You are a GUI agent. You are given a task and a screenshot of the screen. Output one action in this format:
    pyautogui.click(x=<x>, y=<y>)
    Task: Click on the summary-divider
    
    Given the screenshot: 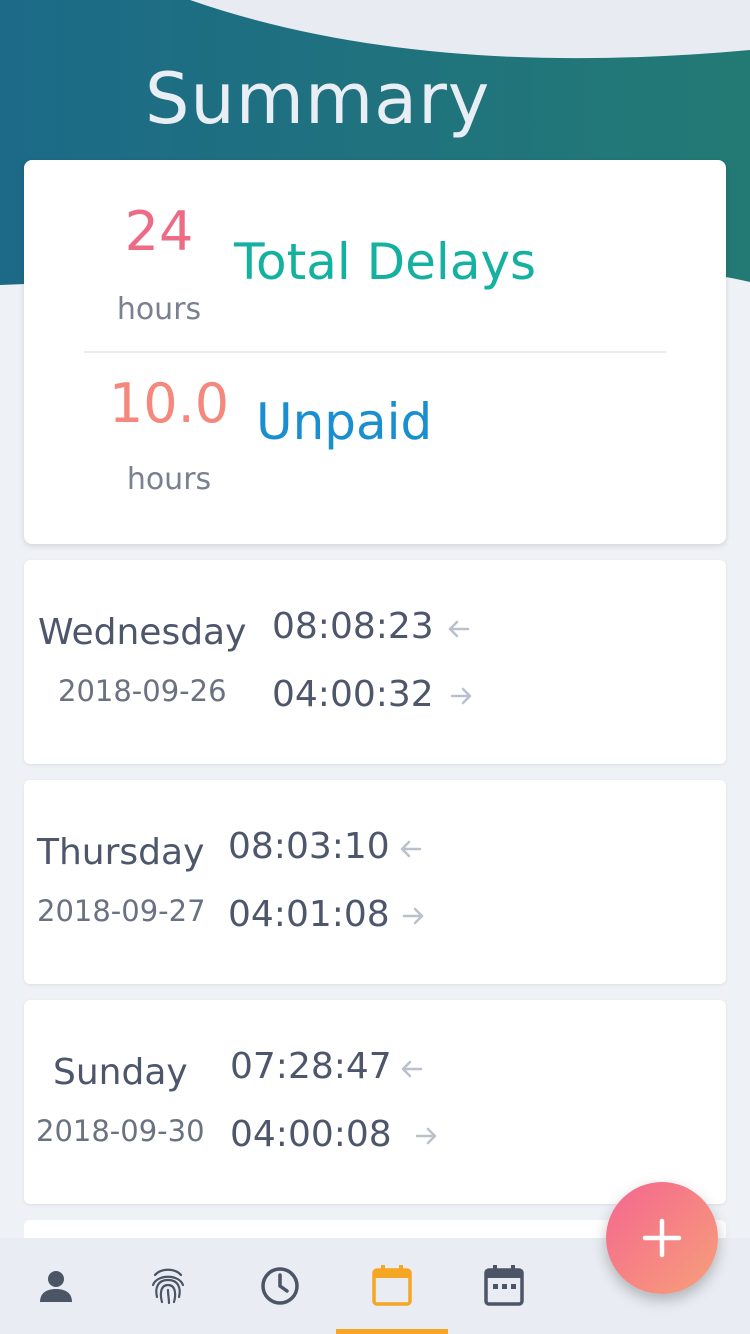 What is the action you would take?
    pyautogui.click(x=375, y=352)
    